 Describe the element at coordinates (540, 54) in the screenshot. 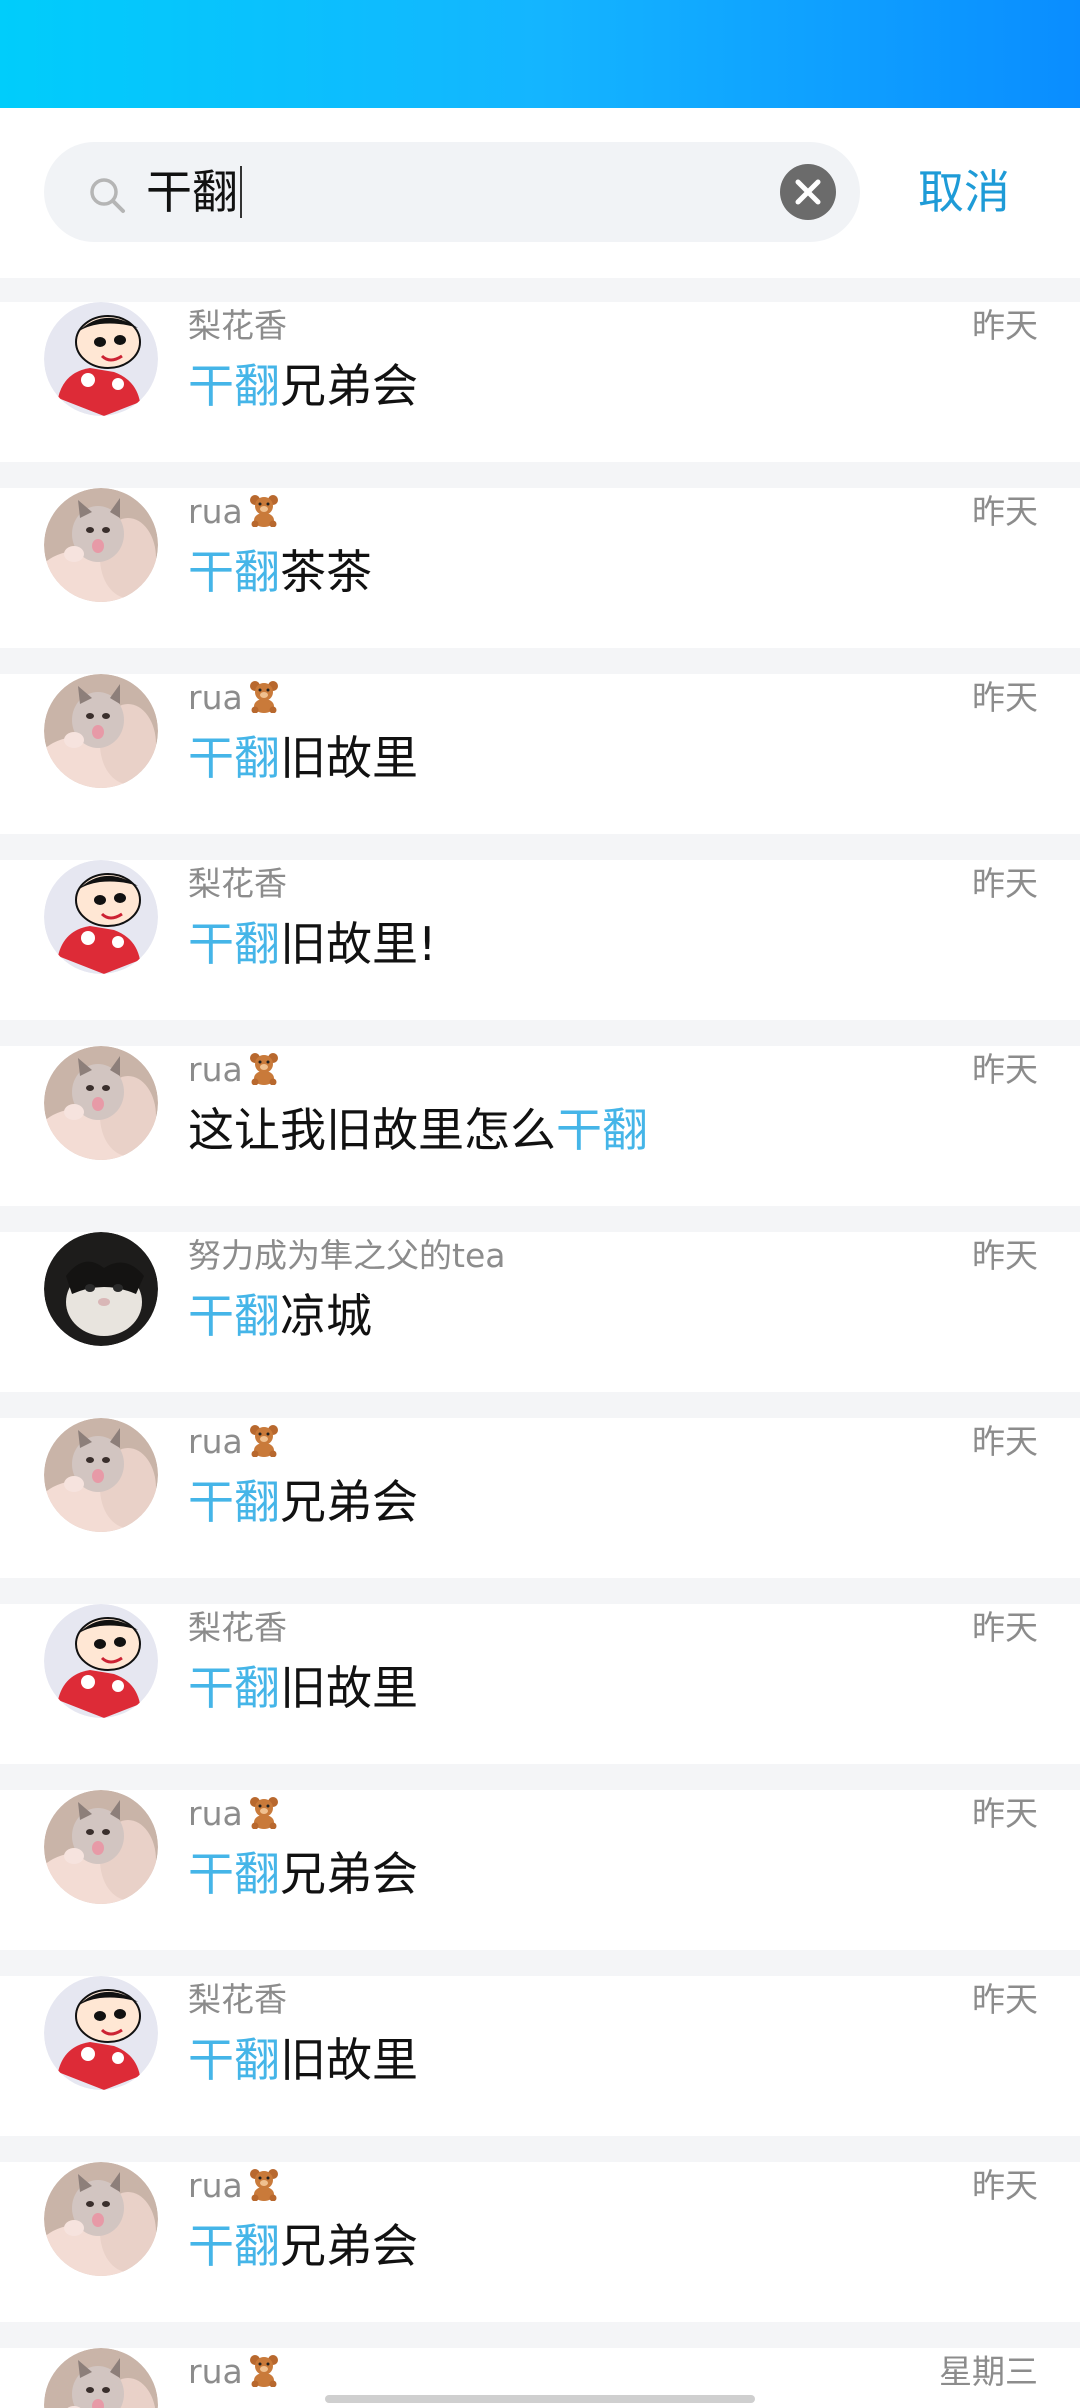

I see `status-header-bar` at that location.